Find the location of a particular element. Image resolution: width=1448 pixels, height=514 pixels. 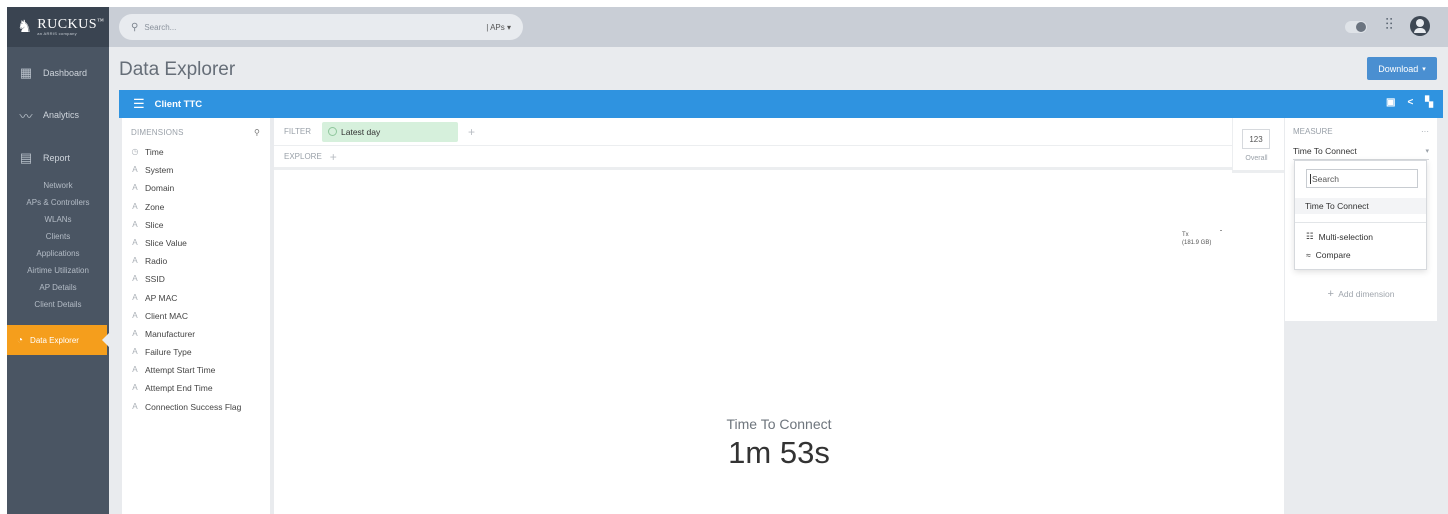

sidebar-item-applications: Applications is located at coordinates (58, 253).